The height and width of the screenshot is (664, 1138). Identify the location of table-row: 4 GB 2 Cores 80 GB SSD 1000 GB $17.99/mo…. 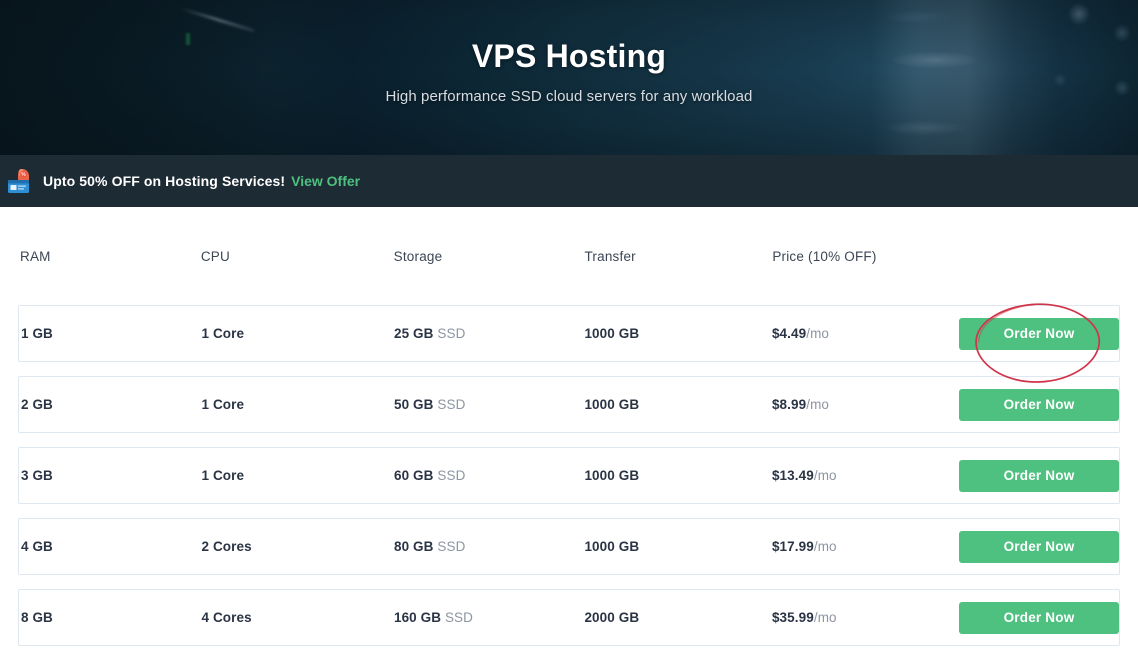
(569, 546).